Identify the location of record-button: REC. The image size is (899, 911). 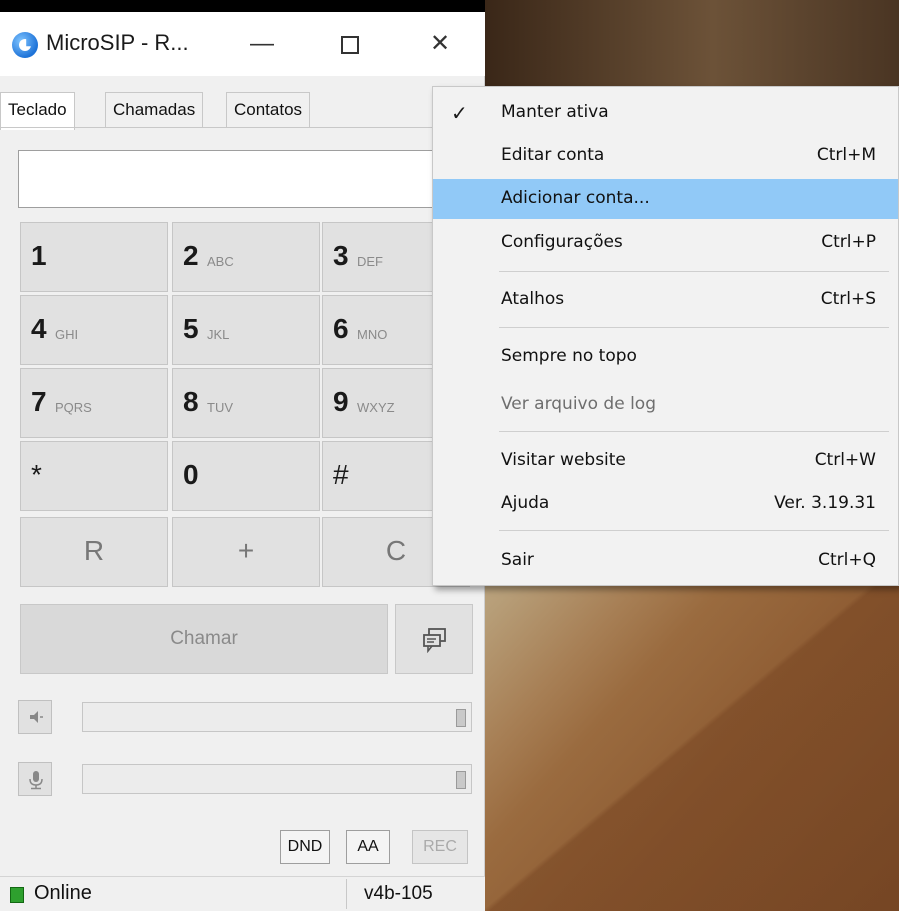
(440, 847).